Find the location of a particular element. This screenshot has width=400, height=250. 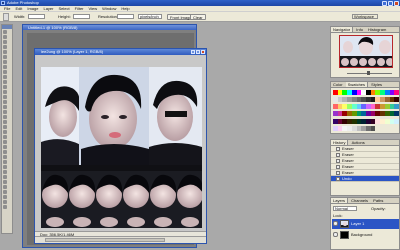

menu-select: Select is located at coordinates (64, 8).